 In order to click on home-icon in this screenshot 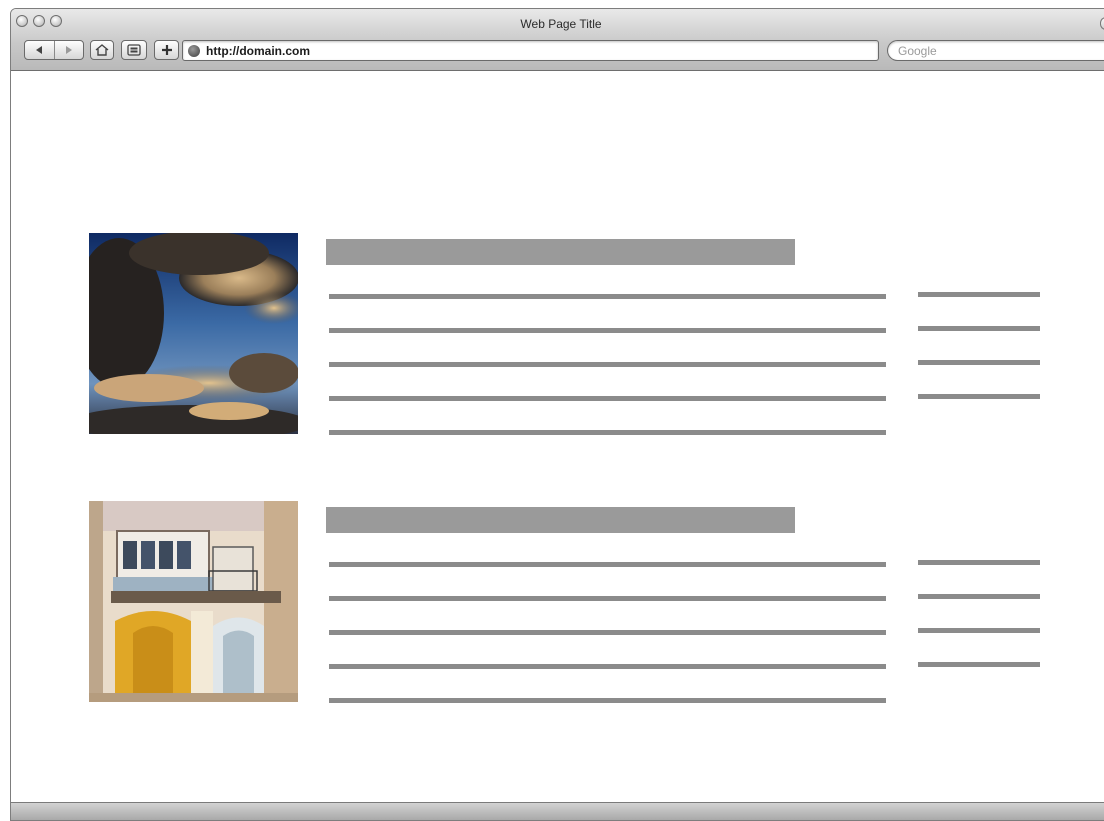, I will do `click(102, 50)`.